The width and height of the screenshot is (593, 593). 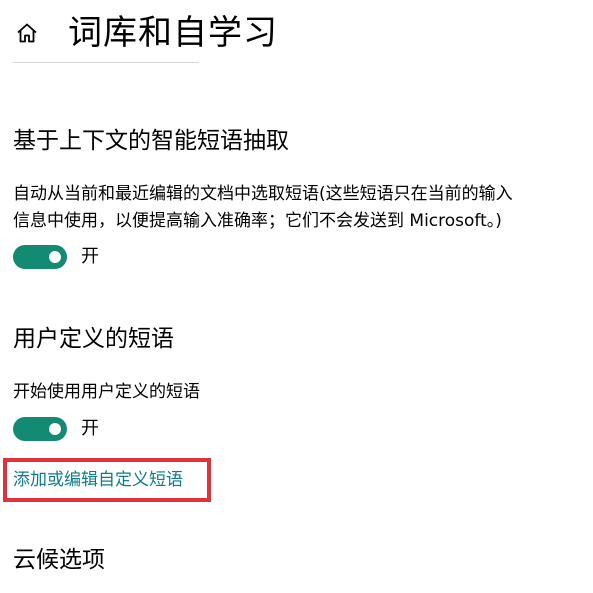 I want to click on user-defined-phrase-toggle-row: 开, so click(x=56, y=429).